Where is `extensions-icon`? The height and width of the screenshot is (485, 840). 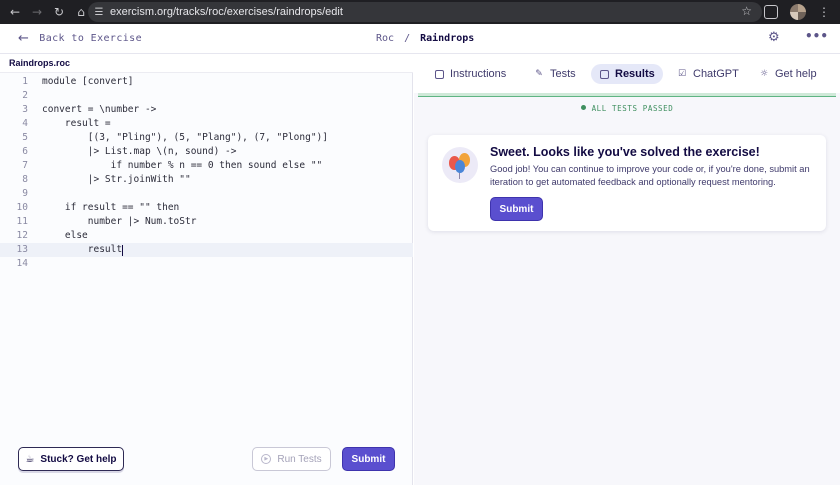
extensions-icon is located at coordinates (771, 12).